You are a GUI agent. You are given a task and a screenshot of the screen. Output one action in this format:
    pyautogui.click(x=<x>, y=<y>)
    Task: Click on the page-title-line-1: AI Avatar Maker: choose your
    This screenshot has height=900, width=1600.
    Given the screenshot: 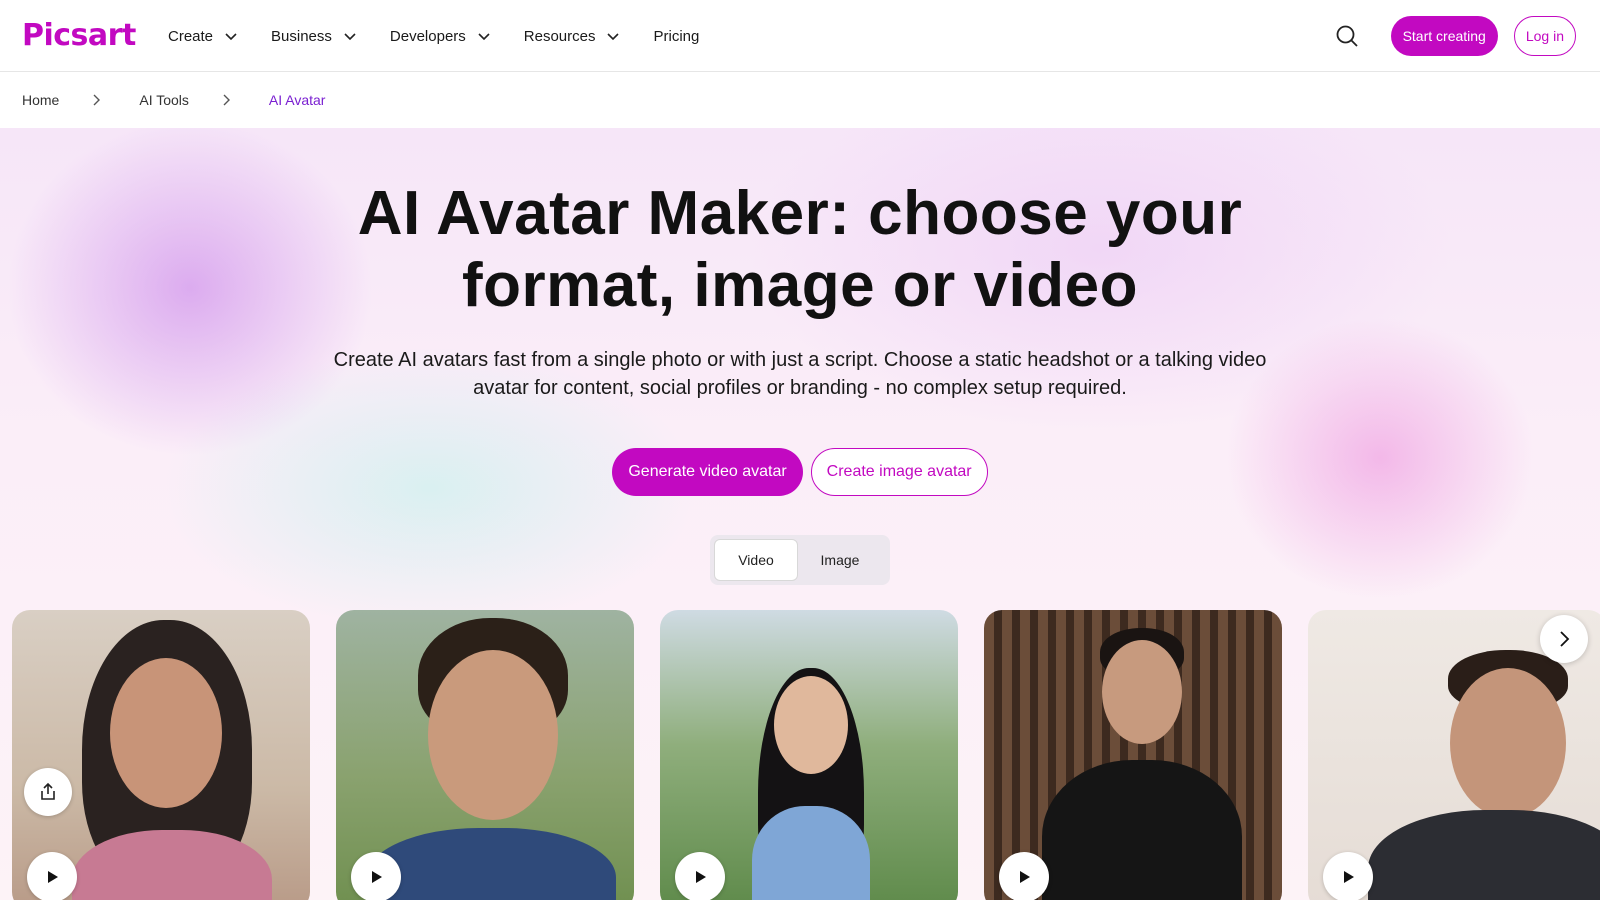 What is the action you would take?
    pyautogui.click(x=800, y=213)
    